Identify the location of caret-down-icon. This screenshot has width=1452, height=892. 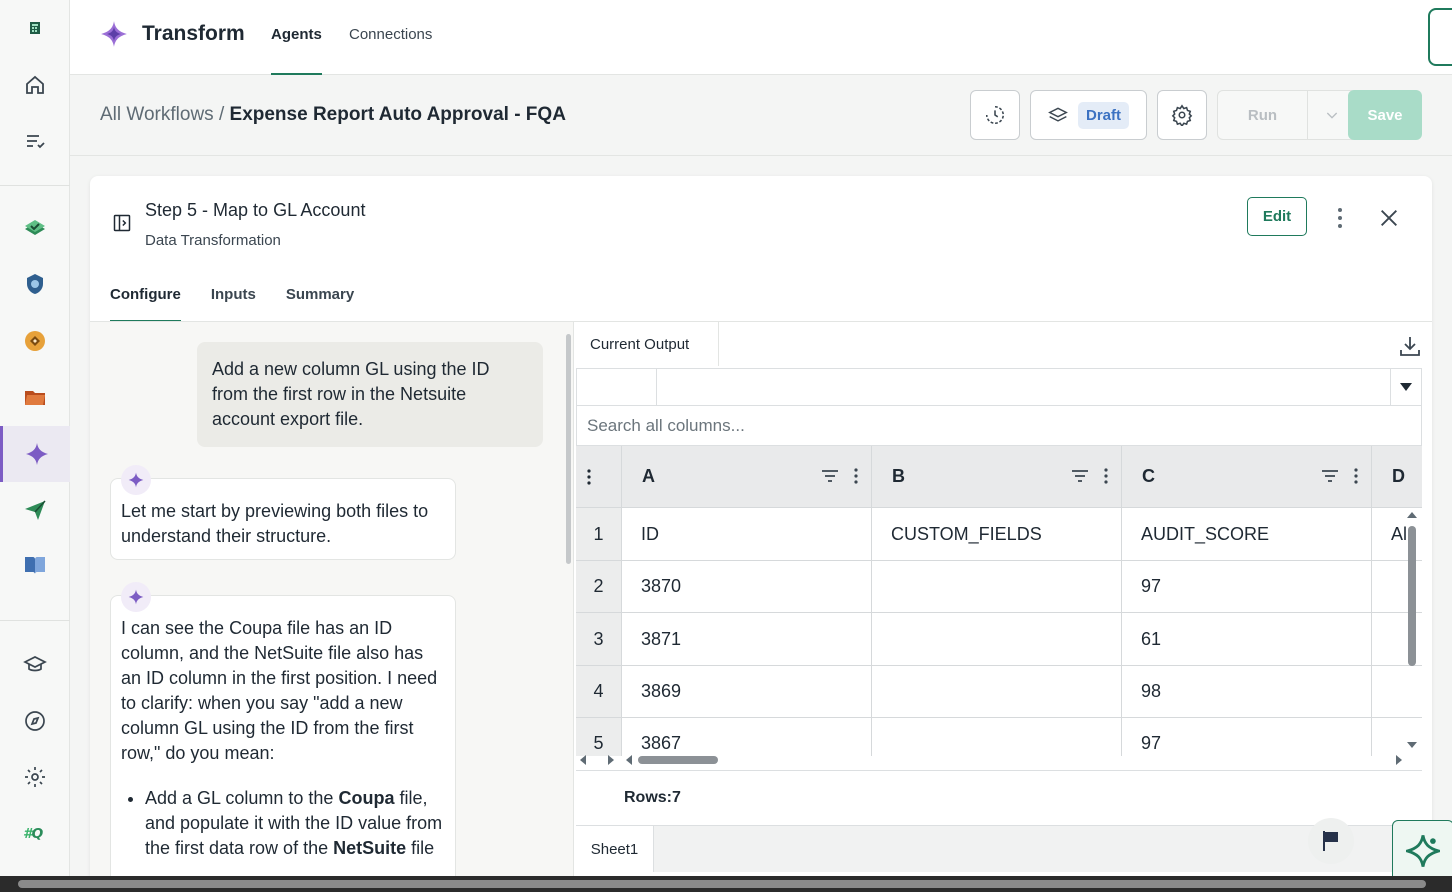
(1406, 387).